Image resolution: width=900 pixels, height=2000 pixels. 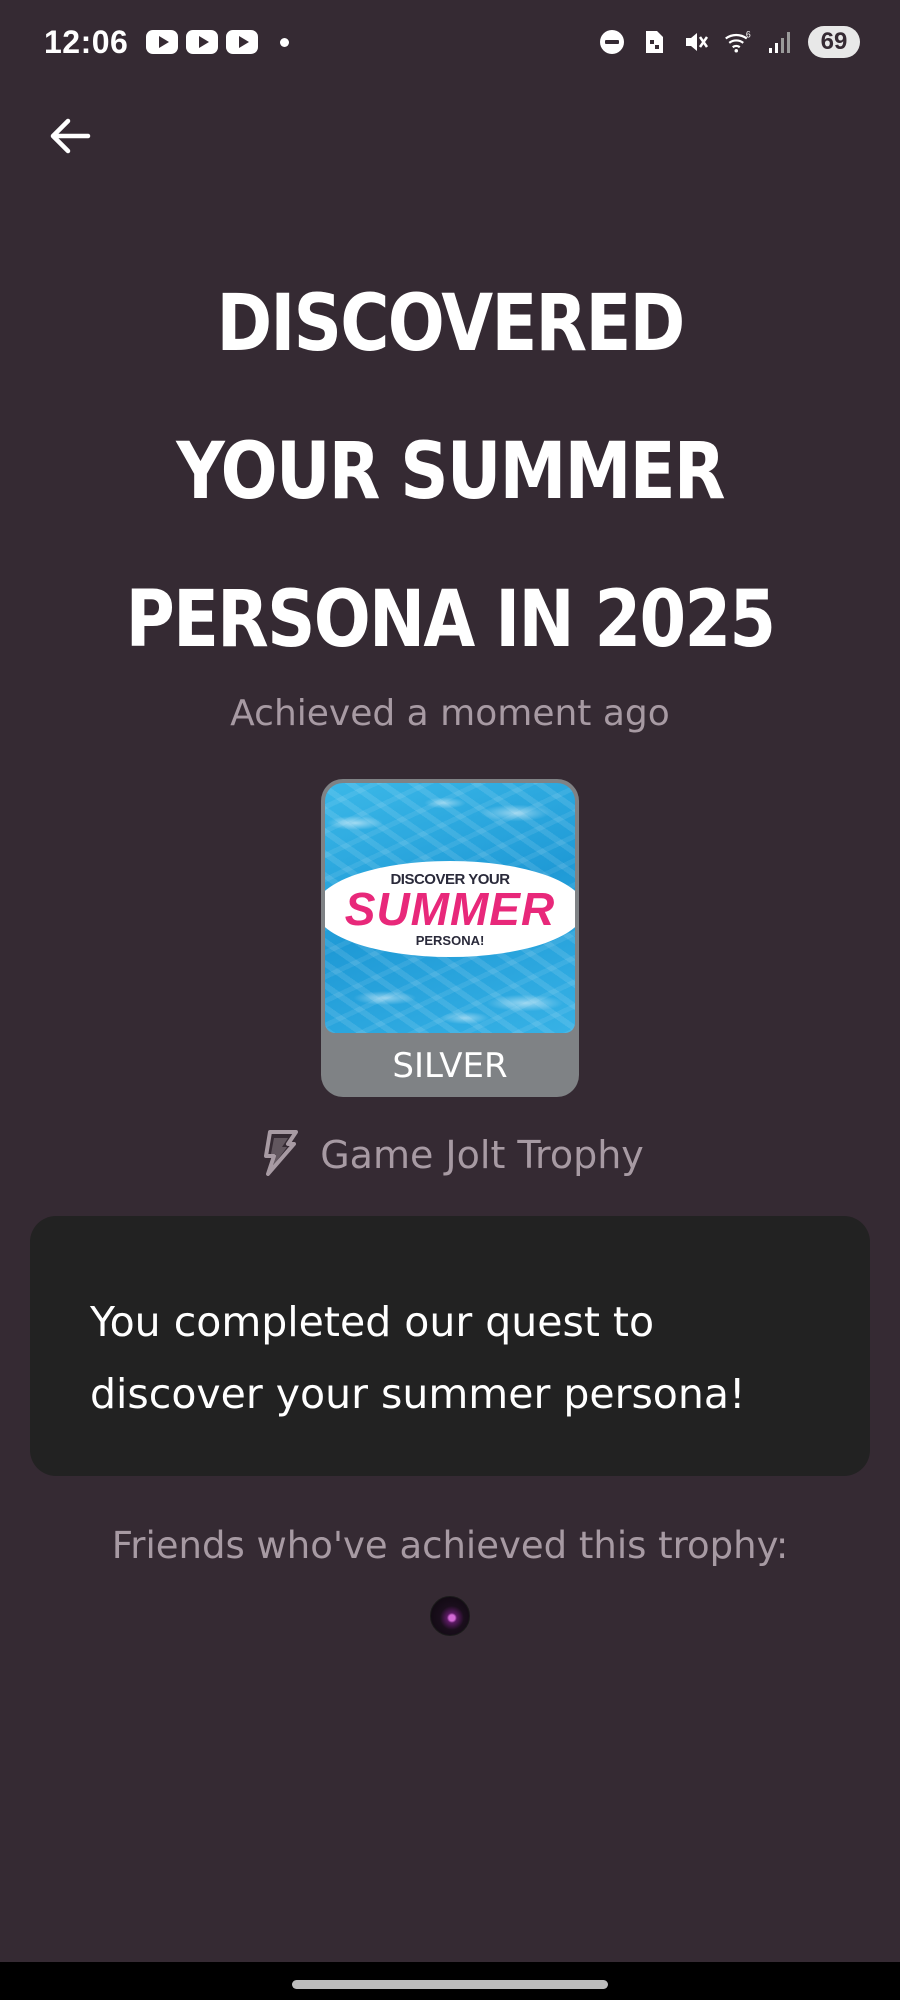 I want to click on sim-icon, so click(x=654, y=42).